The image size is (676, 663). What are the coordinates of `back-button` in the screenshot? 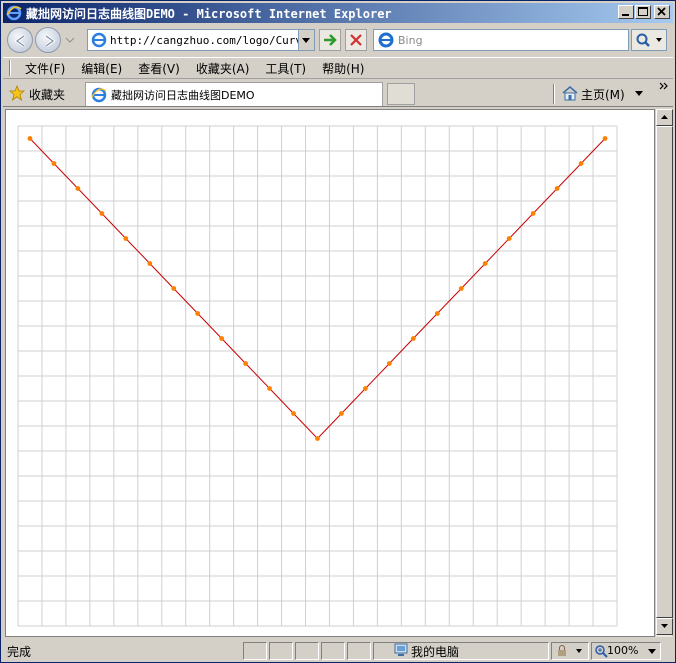 It's located at (20, 40).